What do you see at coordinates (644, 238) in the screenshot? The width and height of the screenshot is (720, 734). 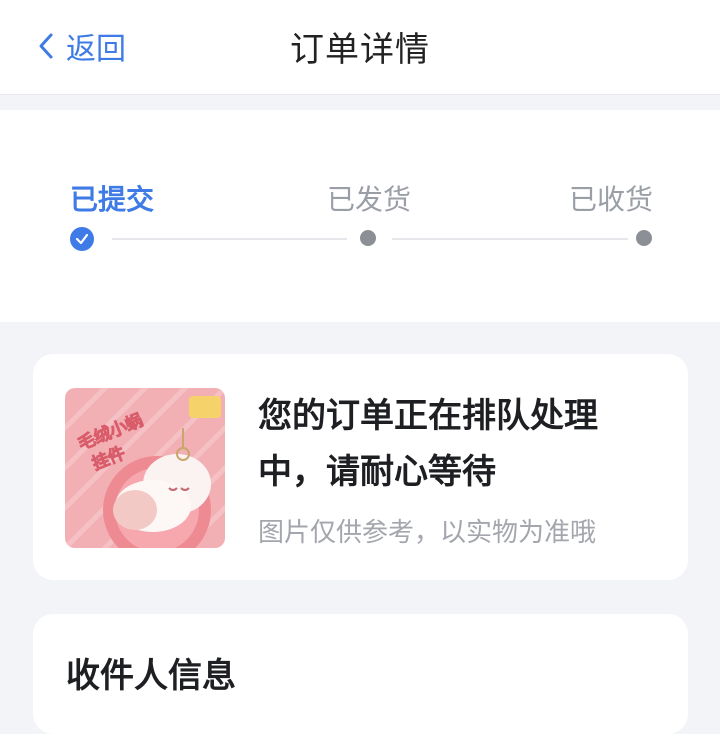 I see `step-received-dot` at bounding box center [644, 238].